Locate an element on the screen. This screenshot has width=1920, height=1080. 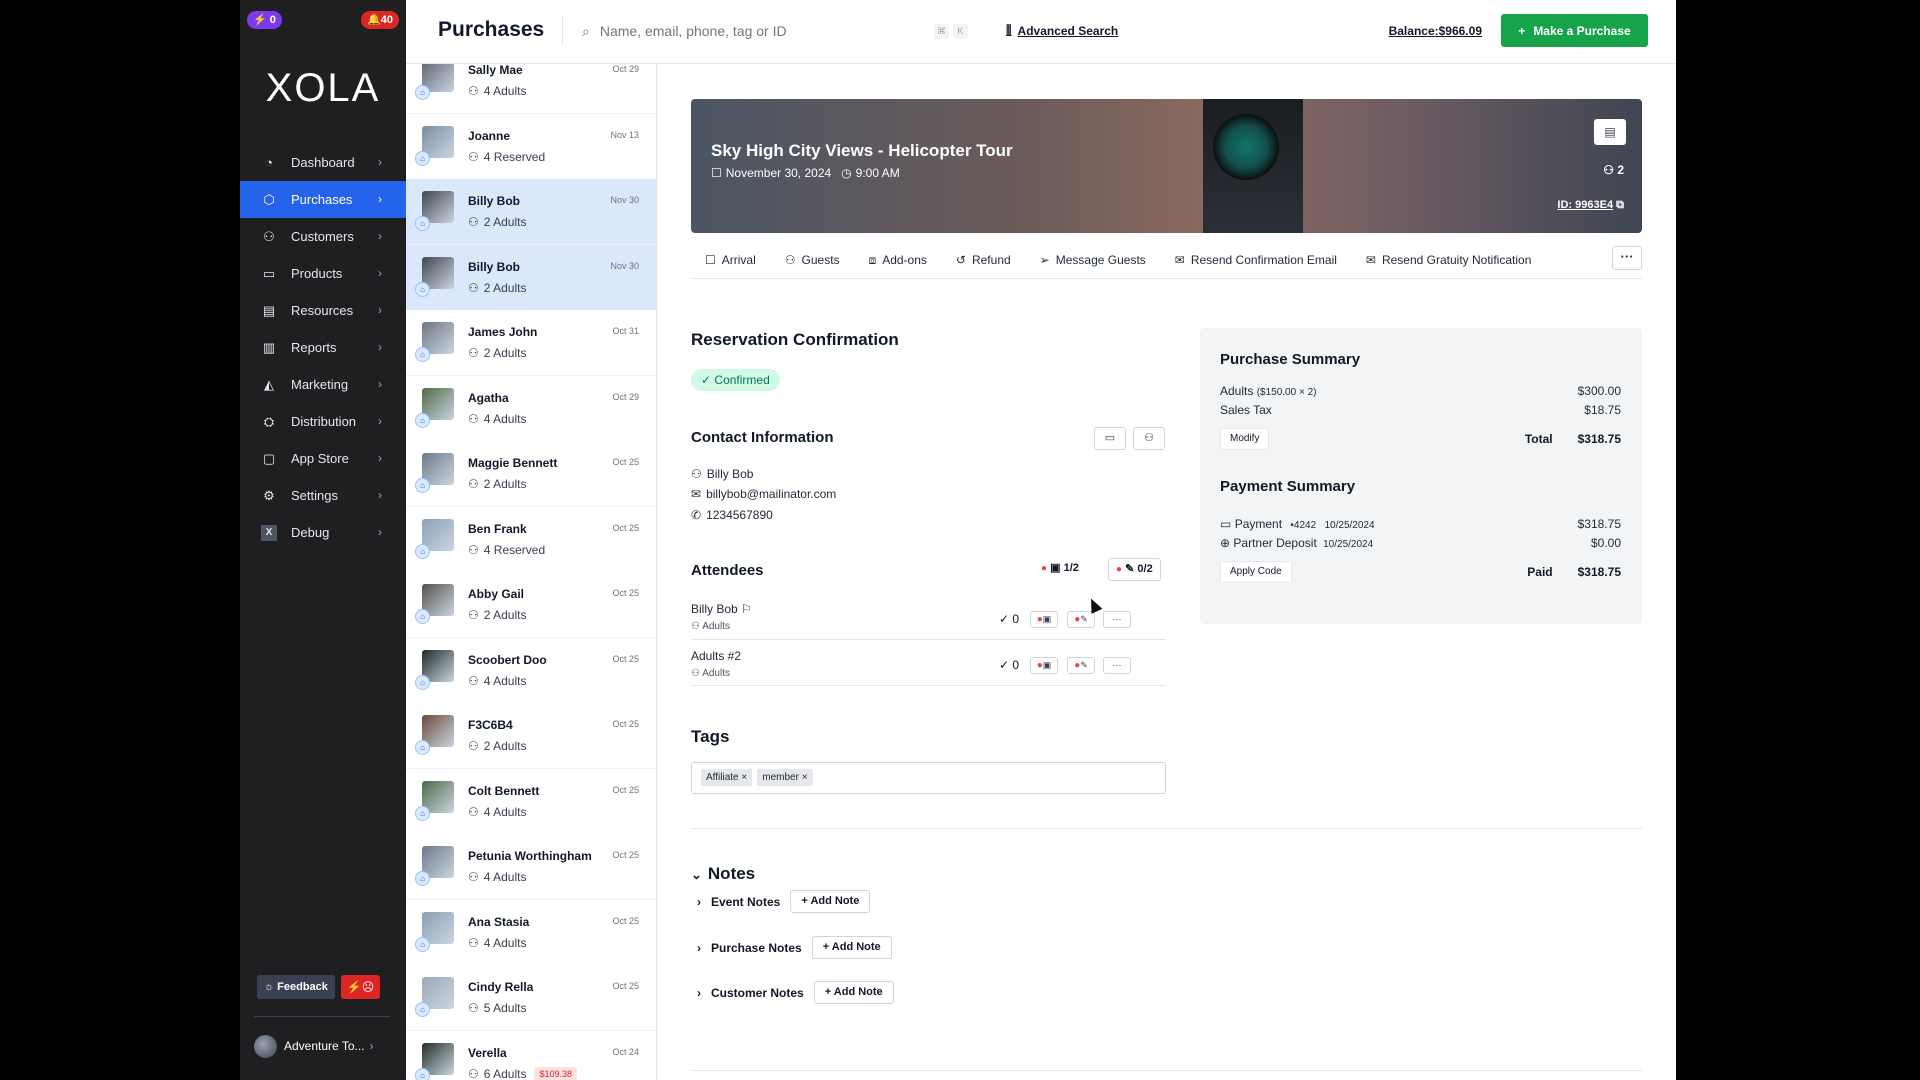
add-ons-button: ⧈ Add-ons is located at coordinates (898, 260).